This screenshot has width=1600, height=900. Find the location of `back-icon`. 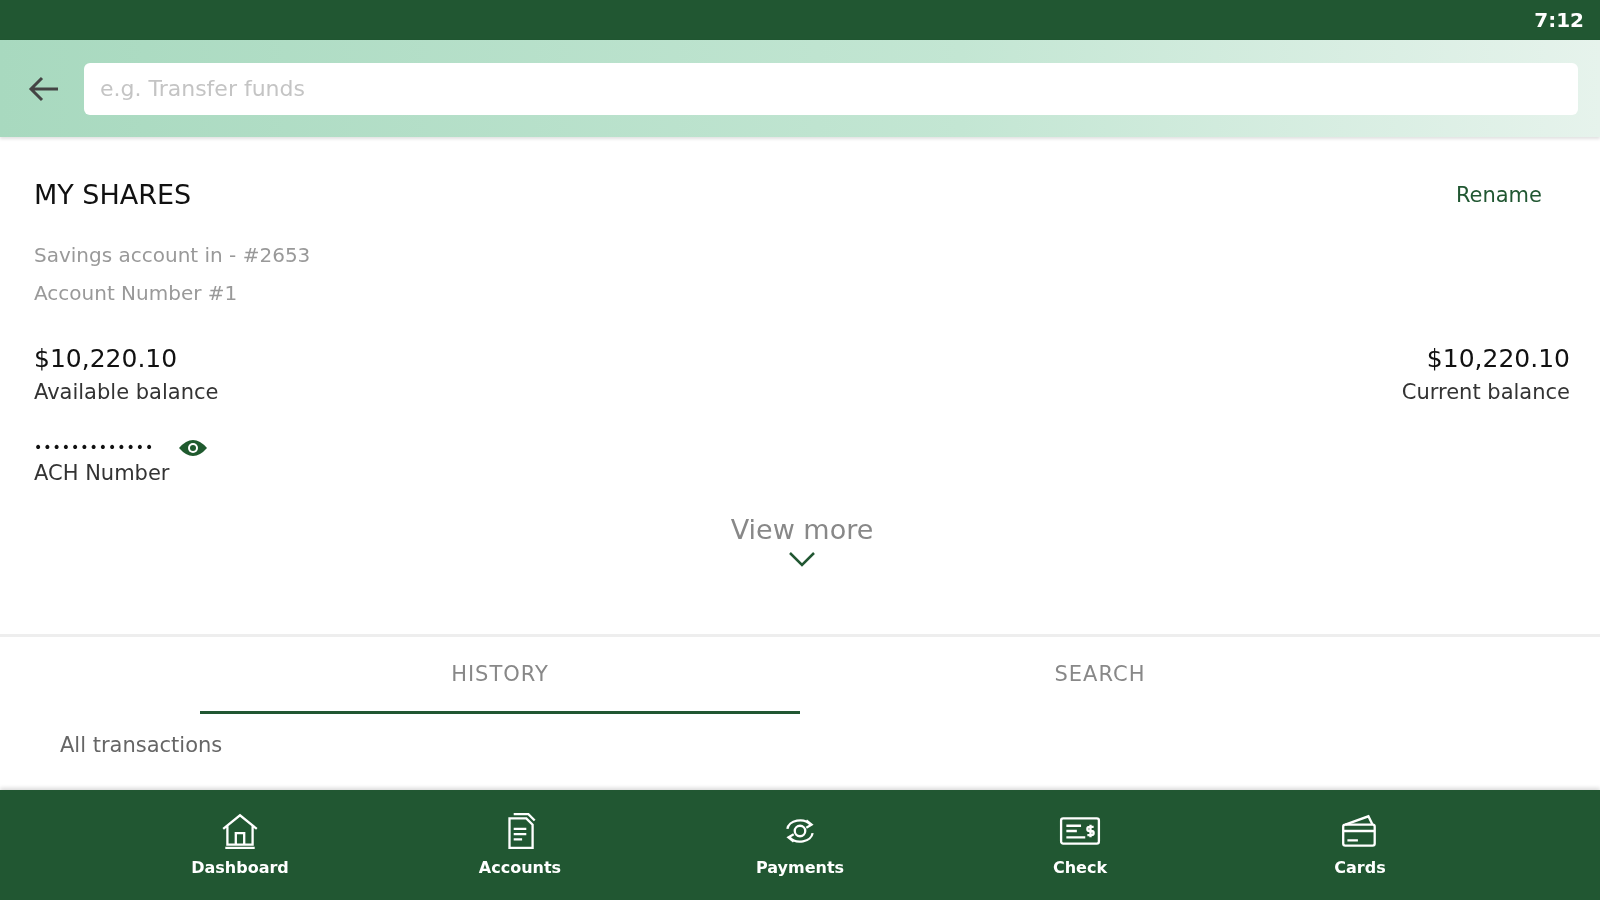

back-icon is located at coordinates (44, 88).